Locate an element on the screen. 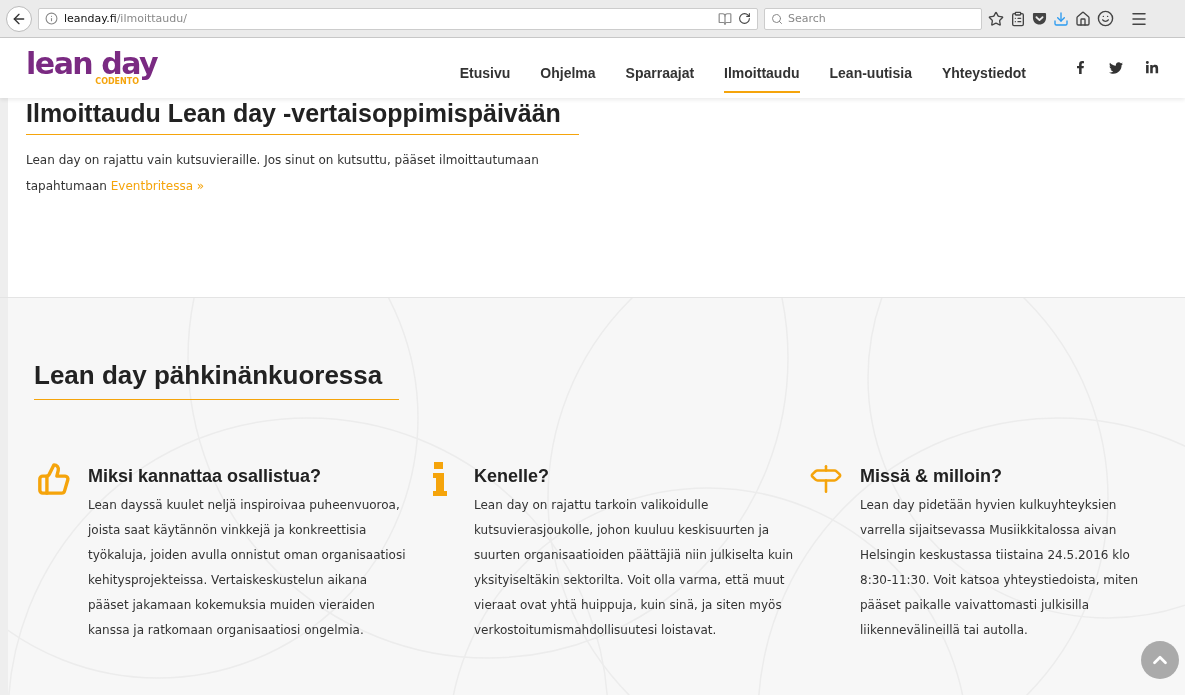 The height and width of the screenshot is (695, 1185). page-title: Ilmoittaudu Lean day -vertaisoppimispäivään is located at coordinates (302, 116).